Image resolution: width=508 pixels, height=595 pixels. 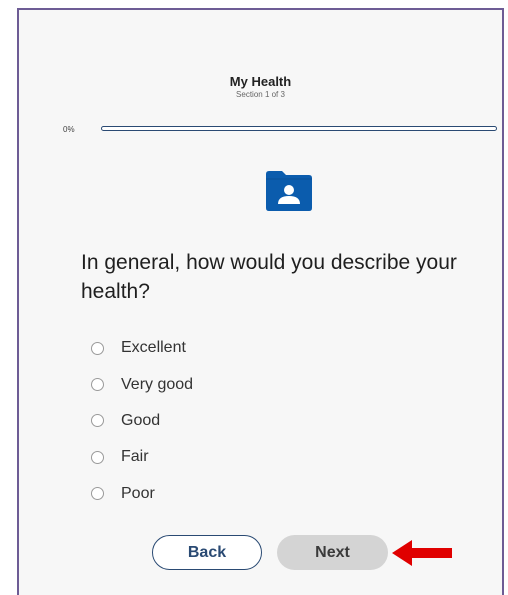 I want to click on survey-header: My Health Section 1 of 3, so click(x=260, y=87).